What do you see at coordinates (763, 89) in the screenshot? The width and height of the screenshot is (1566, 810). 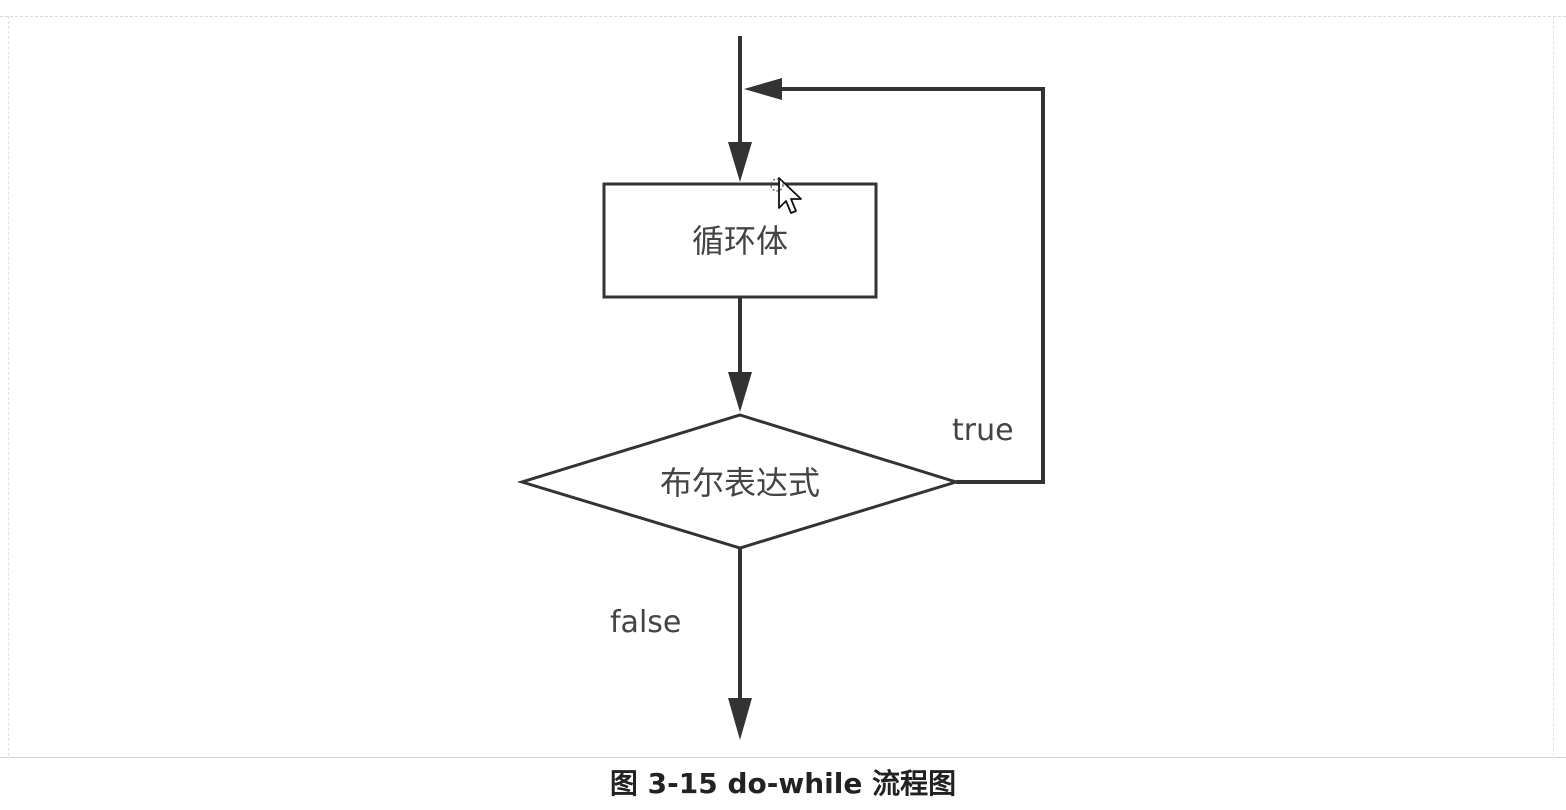 I see `true-loop-back-arrow-head` at bounding box center [763, 89].